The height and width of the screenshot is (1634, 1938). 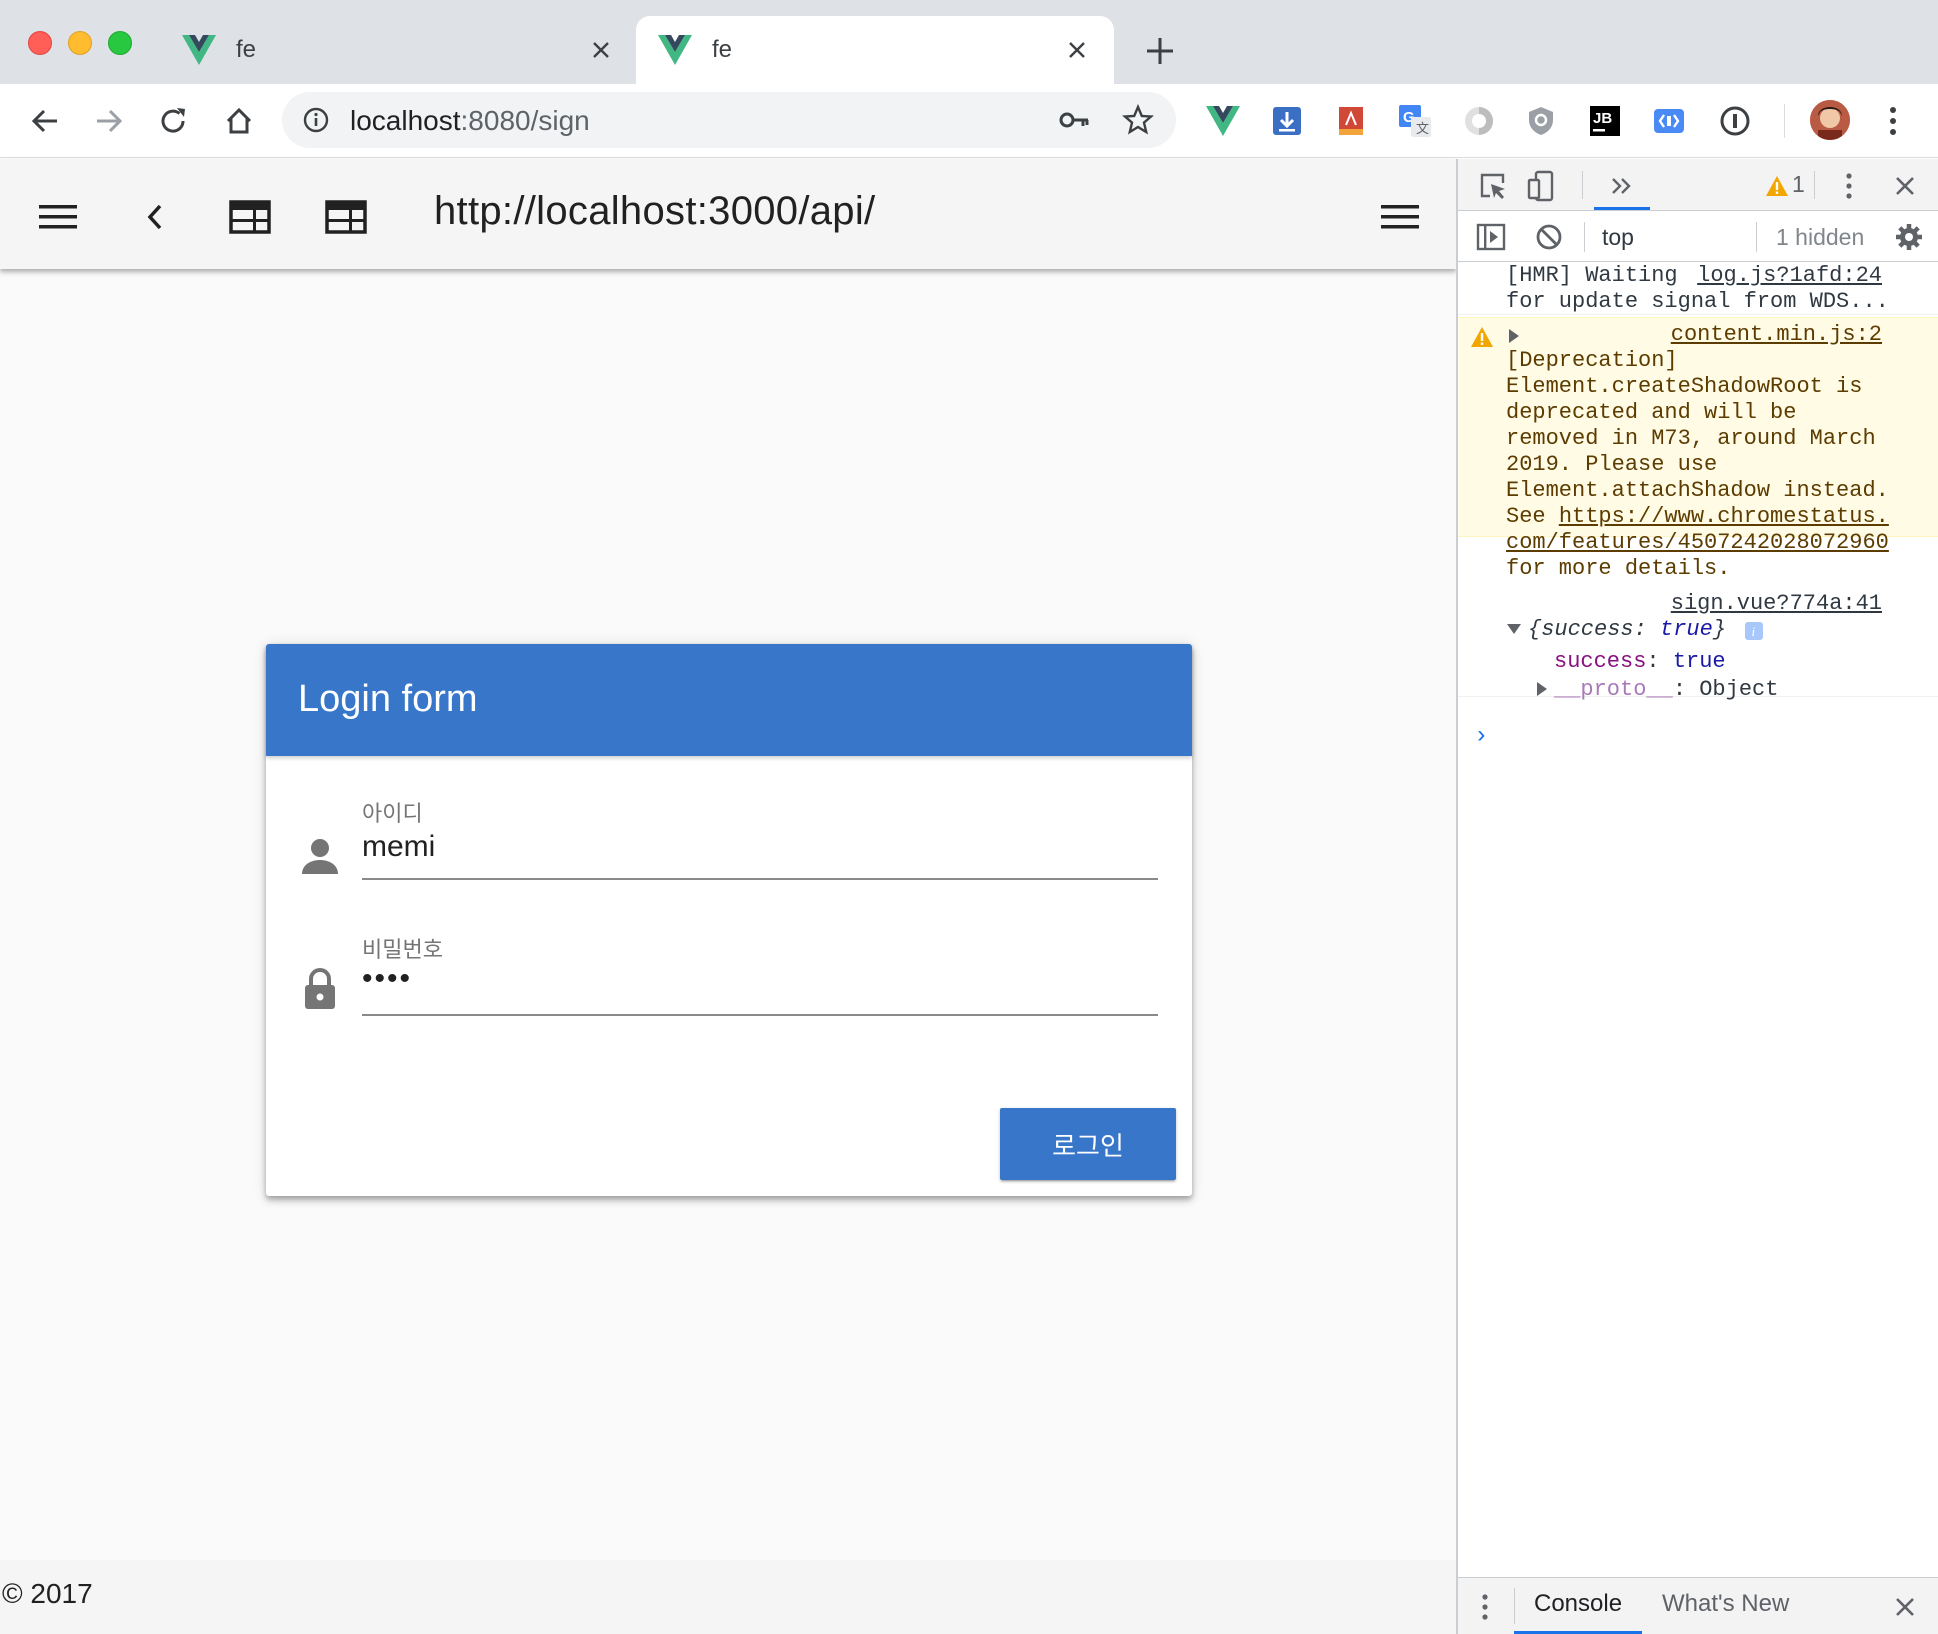 I want to click on minimize-window-button, so click(x=80, y=43).